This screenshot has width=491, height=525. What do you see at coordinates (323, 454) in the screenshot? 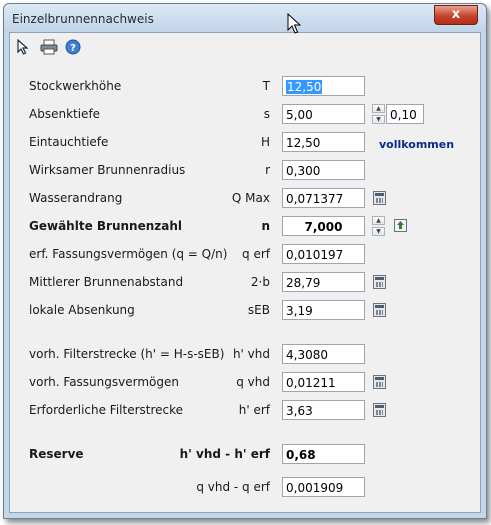
I see `reserve-input: 0,68` at bounding box center [323, 454].